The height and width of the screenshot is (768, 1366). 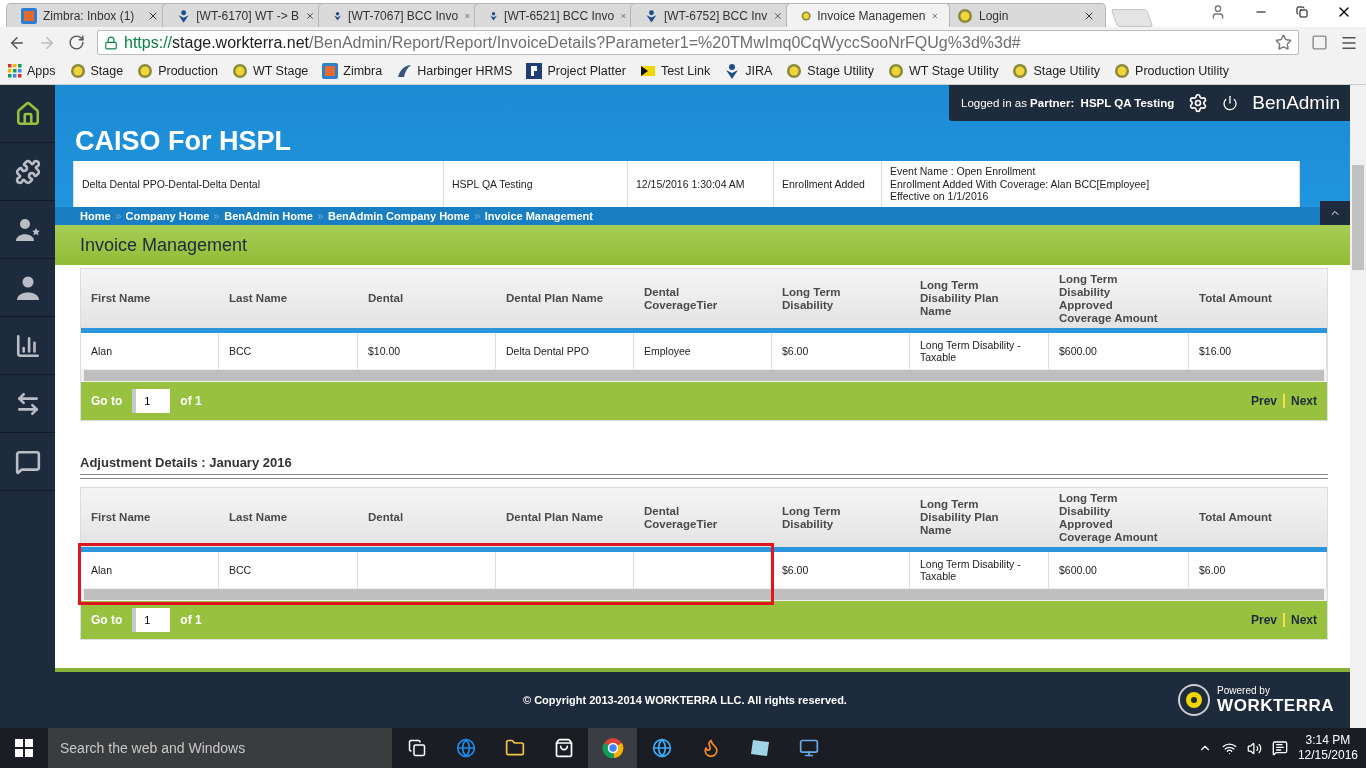 What do you see at coordinates (808, 748) in the screenshot?
I see `monitor-icon` at bounding box center [808, 748].